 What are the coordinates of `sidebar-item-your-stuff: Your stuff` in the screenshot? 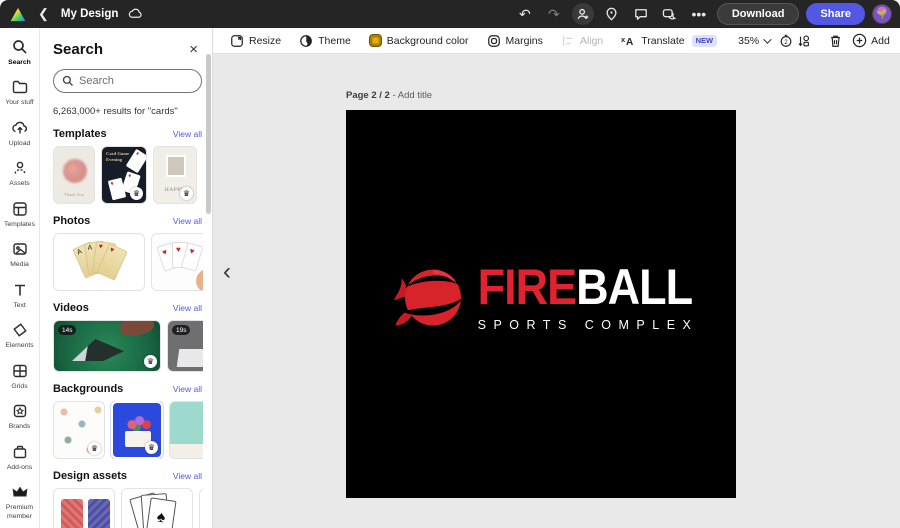 It's located at (20, 93).